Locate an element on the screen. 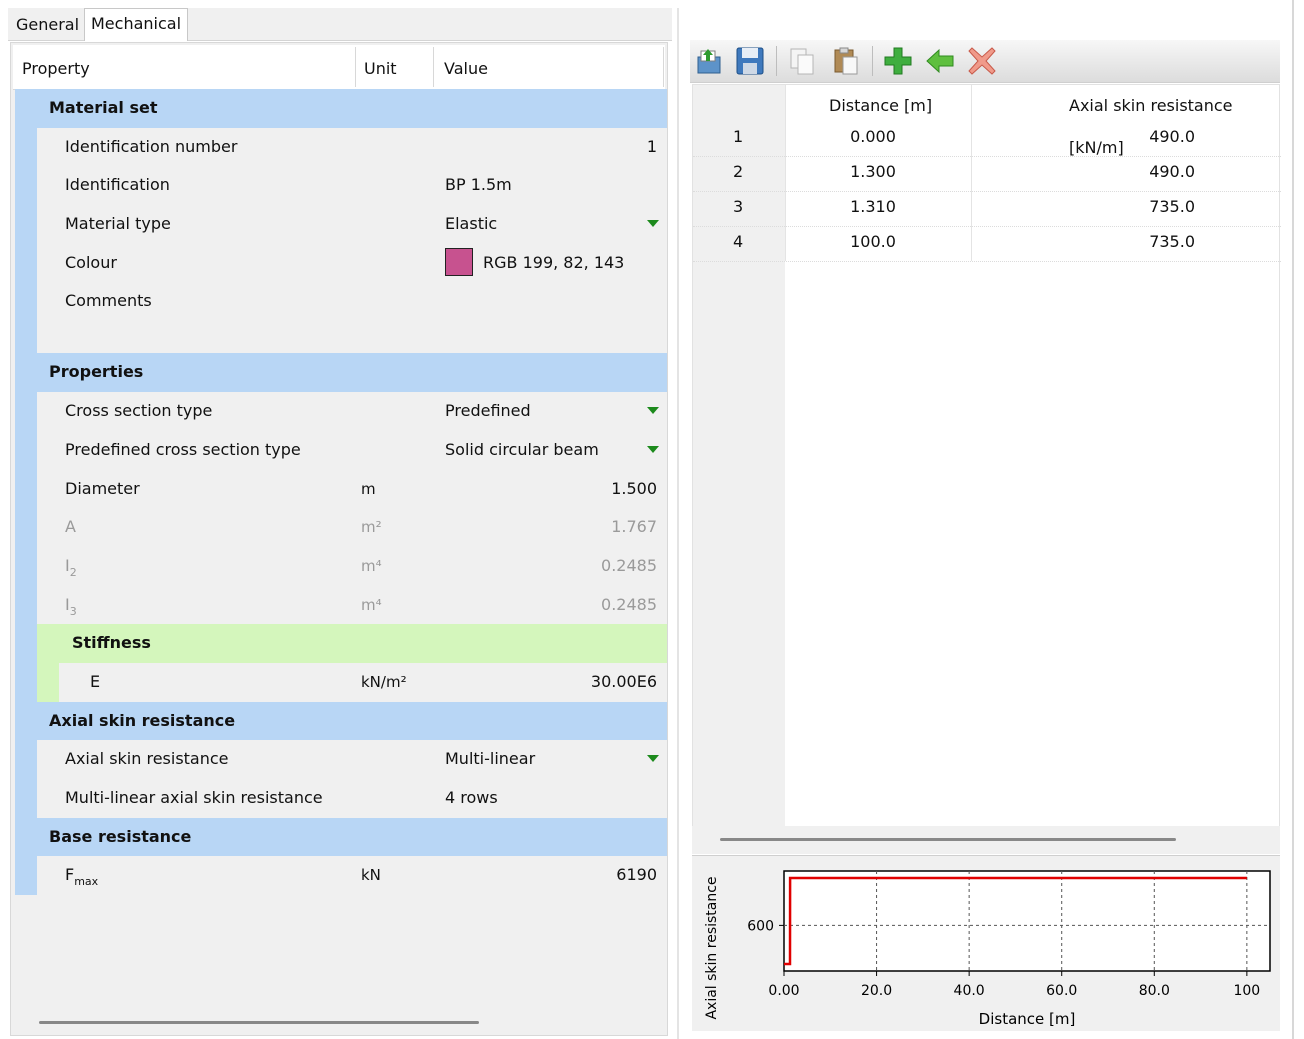 Image resolution: width=1304 pixels, height=1039 pixels. axial-skin-resistance-select: Multi-linear is located at coordinates (490, 759).